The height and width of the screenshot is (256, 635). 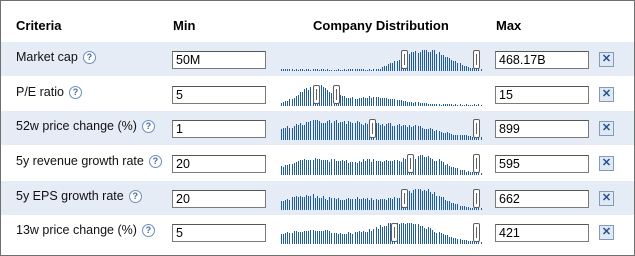 I want to click on criteria-label: 5y revenue growth rate?, so click(x=89, y=161).